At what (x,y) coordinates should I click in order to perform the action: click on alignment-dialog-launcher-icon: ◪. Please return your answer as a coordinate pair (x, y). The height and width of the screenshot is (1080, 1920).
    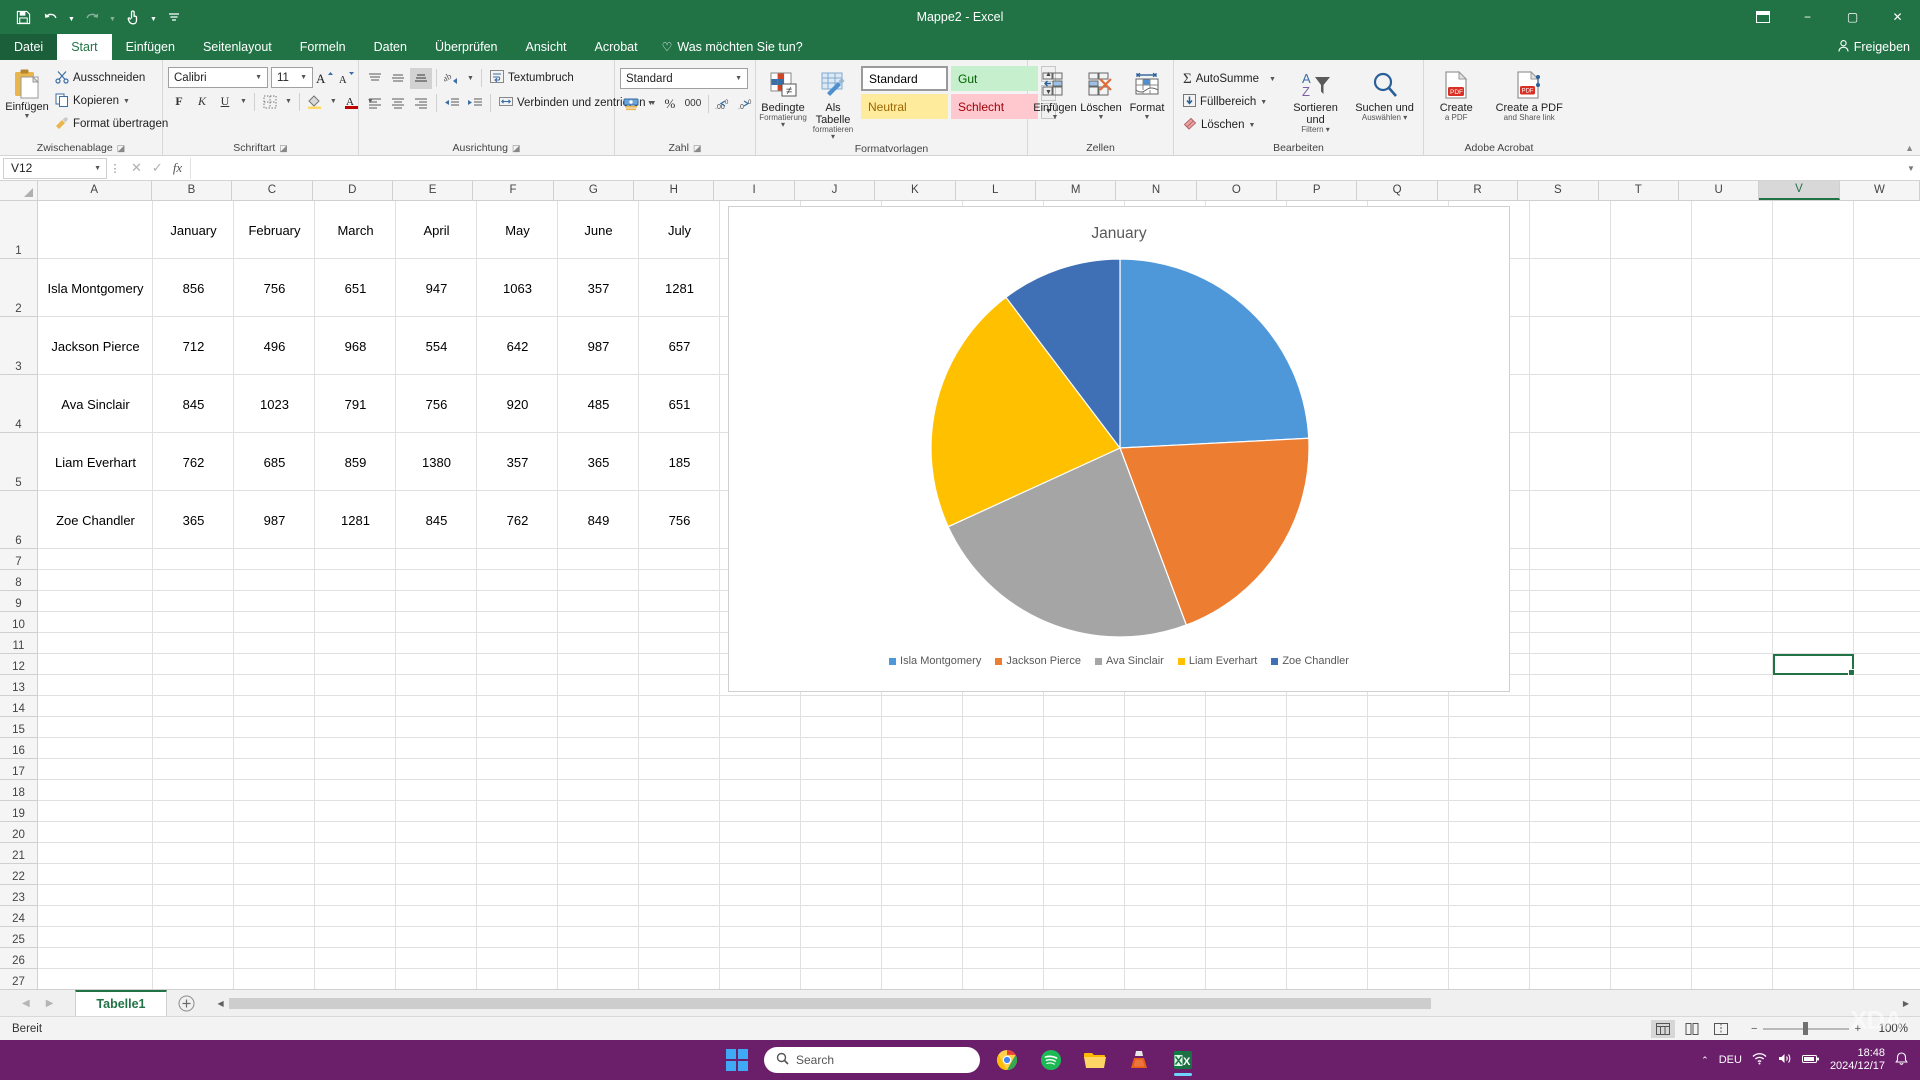
    Looking at the image, I should click on (516, 148).